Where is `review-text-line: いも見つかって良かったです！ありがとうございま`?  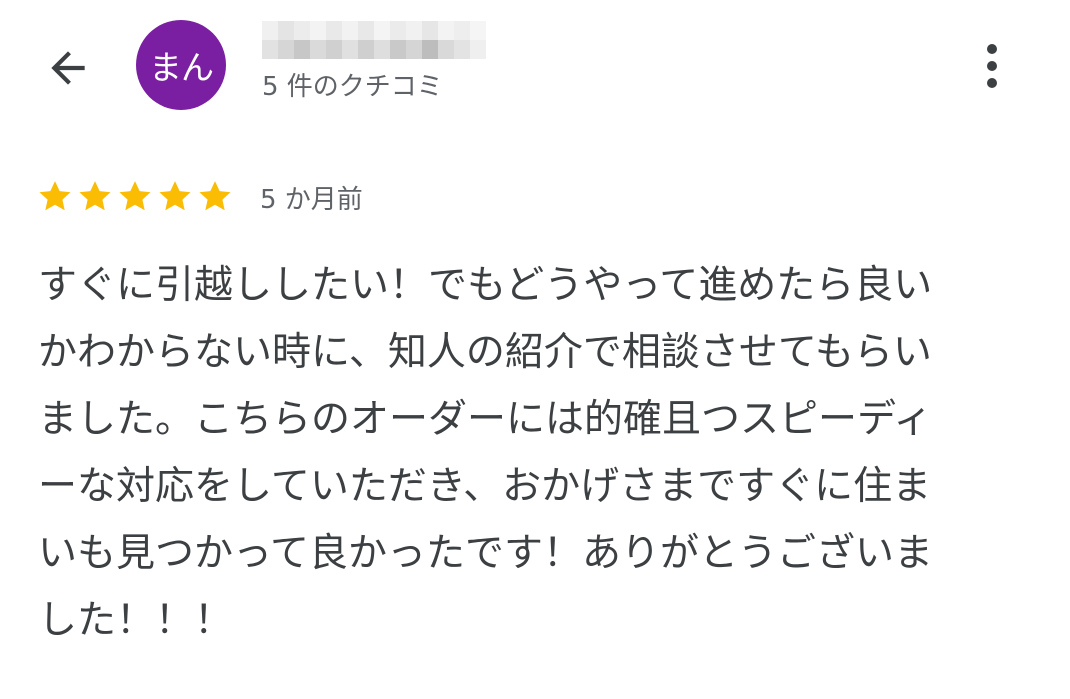 review-text-line: いも見つかって良かったです！ありがとうございま is located at coordinates (486, 553).